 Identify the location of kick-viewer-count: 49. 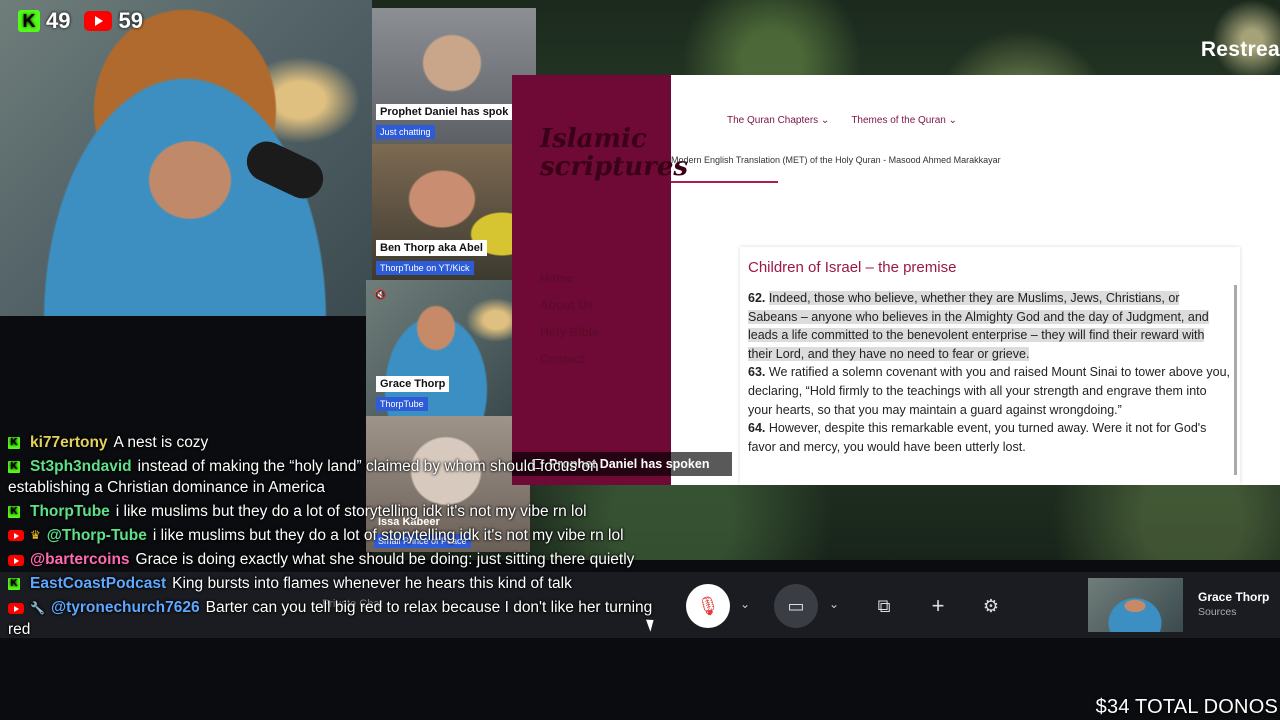
(58, 20).